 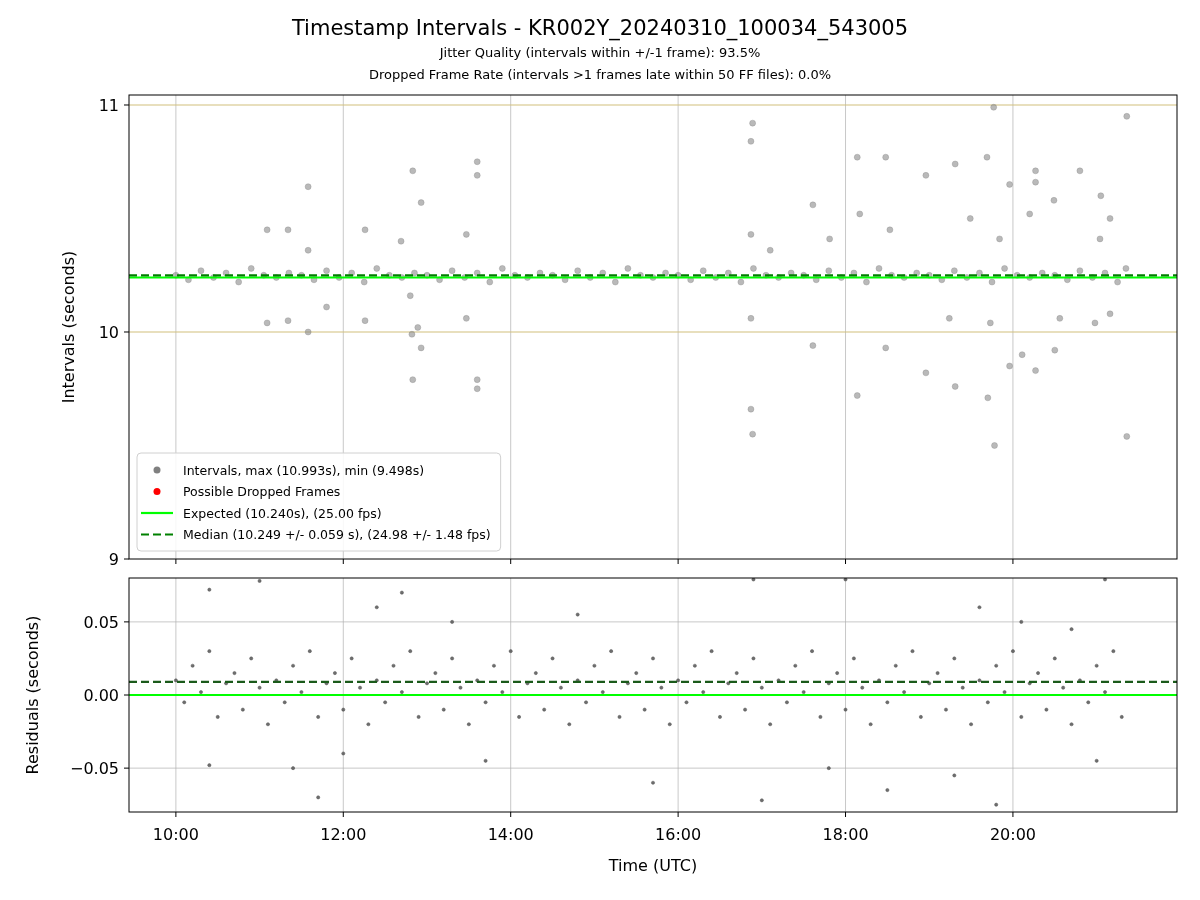 What do you see at coordinates (32, 695) in the screenshot?
I see `axis-title: Residuals (seconds)` at bounding box center [32, 695].